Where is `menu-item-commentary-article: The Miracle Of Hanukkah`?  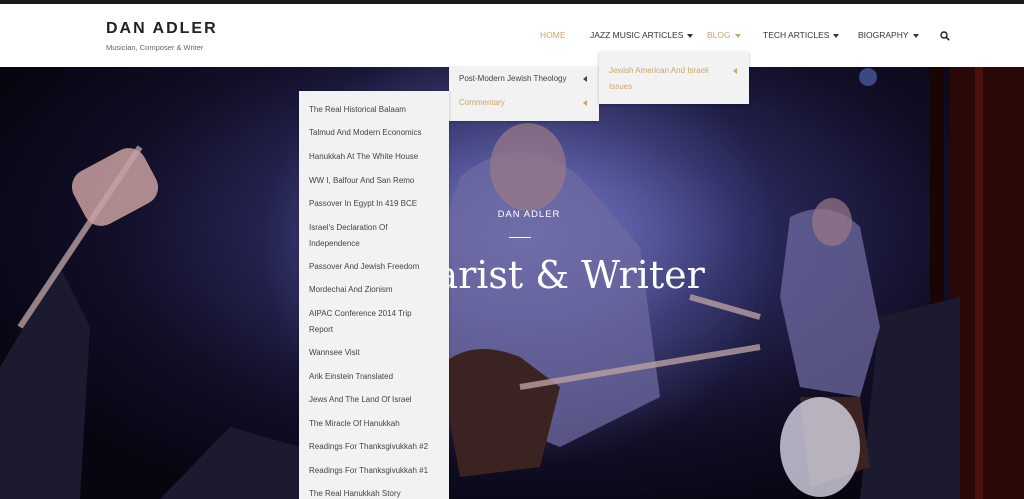
menu-item-commentary-article: The Miracle Of Hanukkah is located at coordinates (374, 424).